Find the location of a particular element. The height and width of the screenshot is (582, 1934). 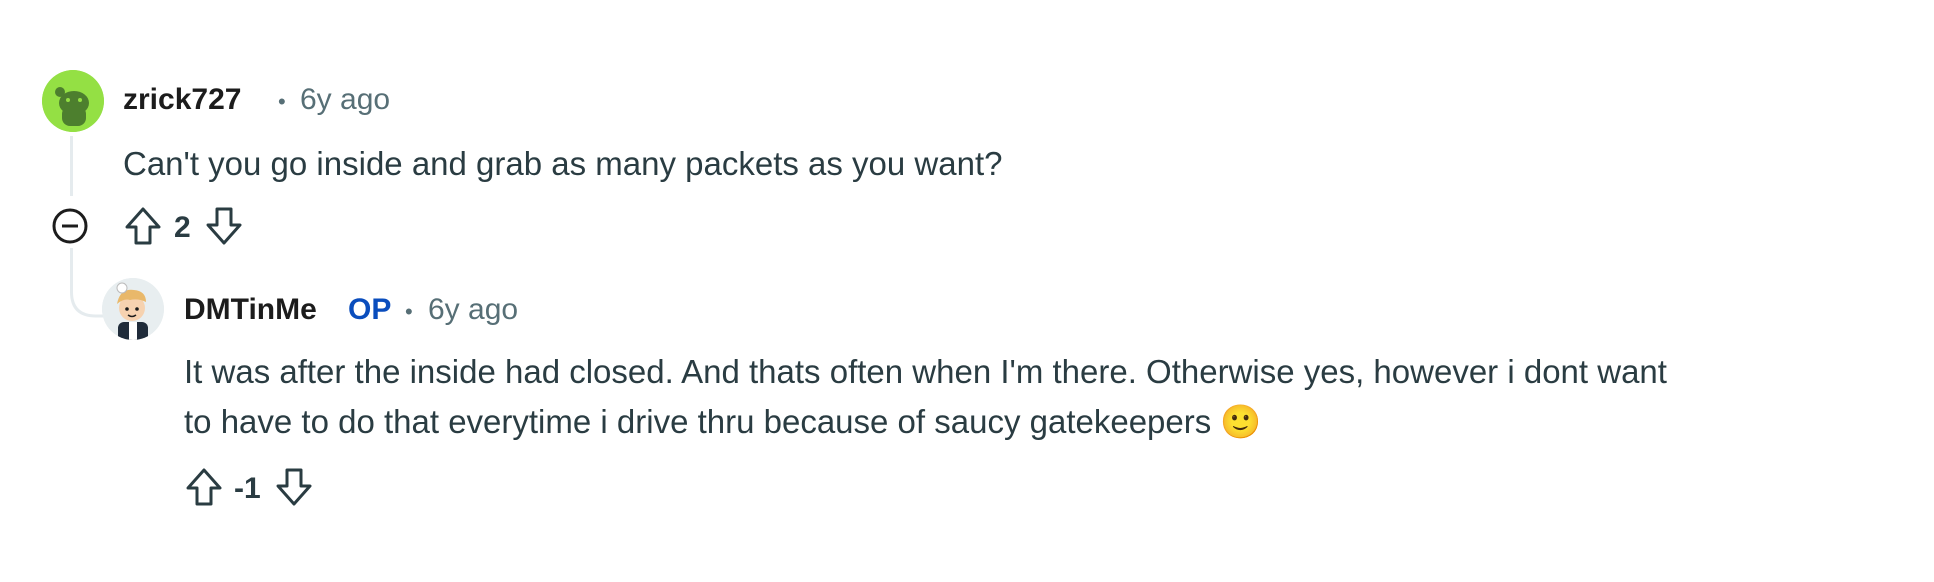

collapse-thread-icon is located at coordinates (70, 226).